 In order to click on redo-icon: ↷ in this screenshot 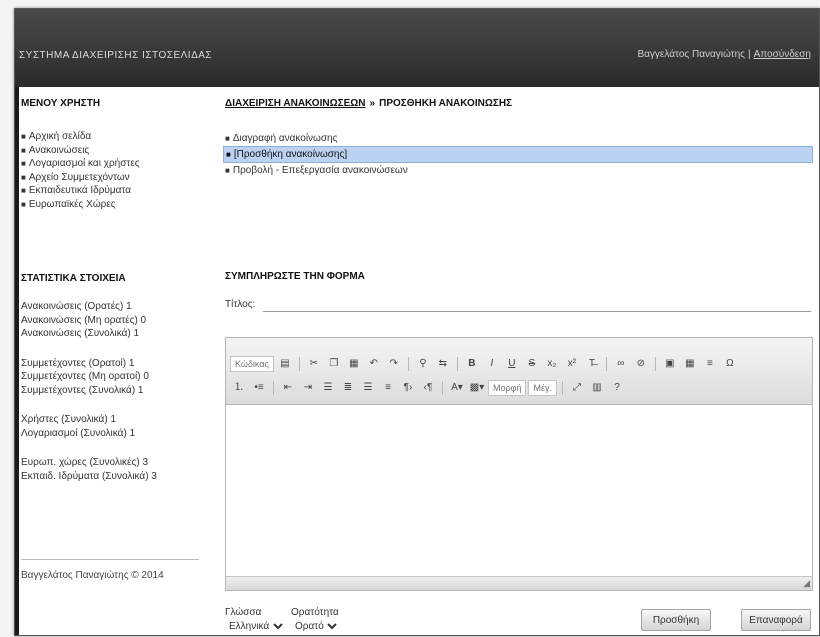, I will do `click(394, 364)`.